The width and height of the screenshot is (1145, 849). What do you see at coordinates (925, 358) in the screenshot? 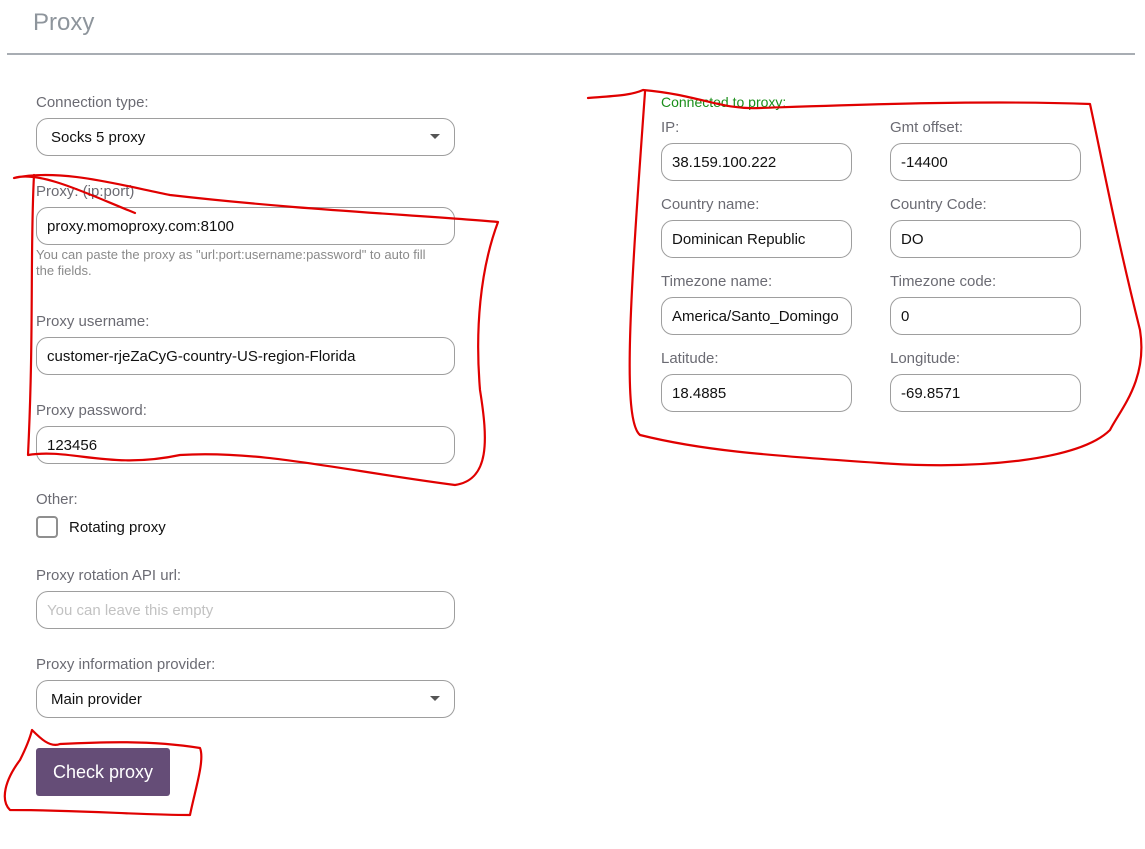
I see `longitude-label: Longitude:` at bounding box center [925, 358].